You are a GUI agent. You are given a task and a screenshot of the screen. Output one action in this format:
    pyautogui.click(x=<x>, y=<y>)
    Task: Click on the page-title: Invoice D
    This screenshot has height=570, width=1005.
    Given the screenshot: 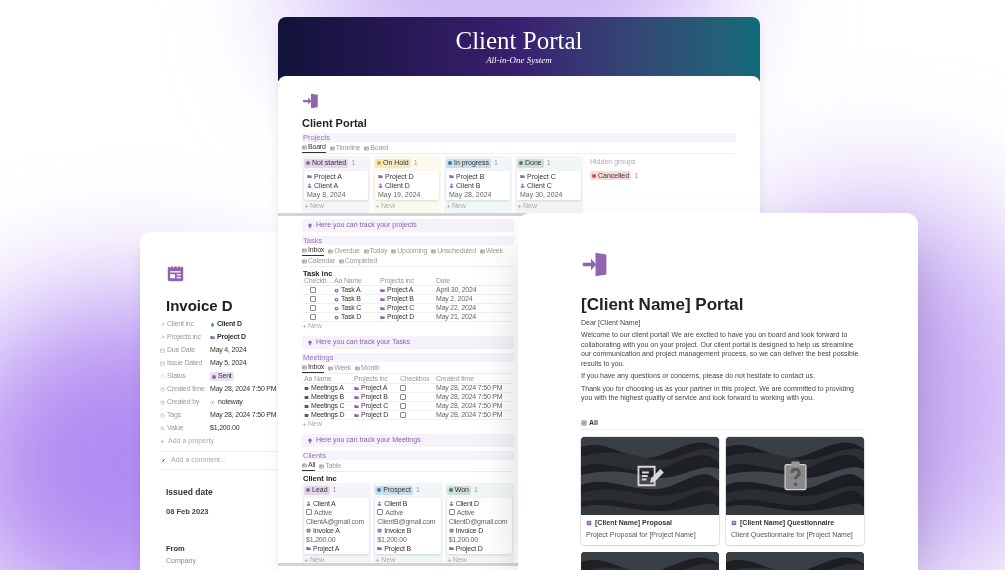 What is the action you would take?
    pyautogui.click(x=200, y=306)
    